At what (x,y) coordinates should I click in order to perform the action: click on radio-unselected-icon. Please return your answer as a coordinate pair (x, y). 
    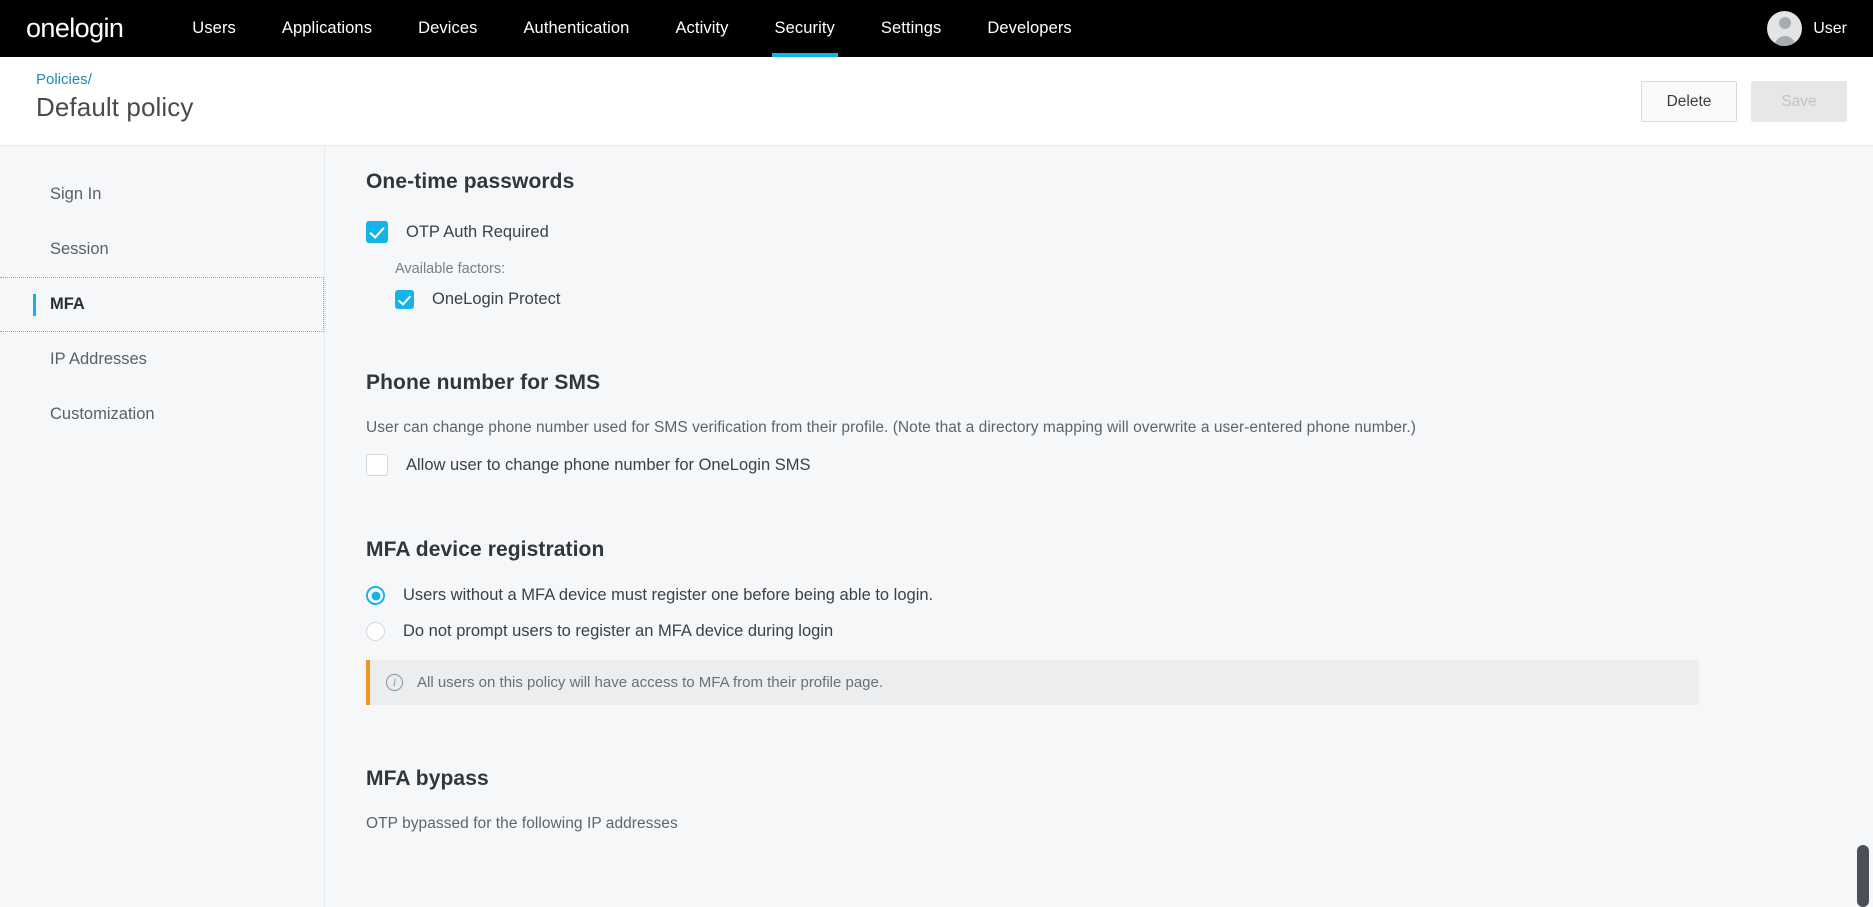
    Looking at the image, I should click on (375, 631).